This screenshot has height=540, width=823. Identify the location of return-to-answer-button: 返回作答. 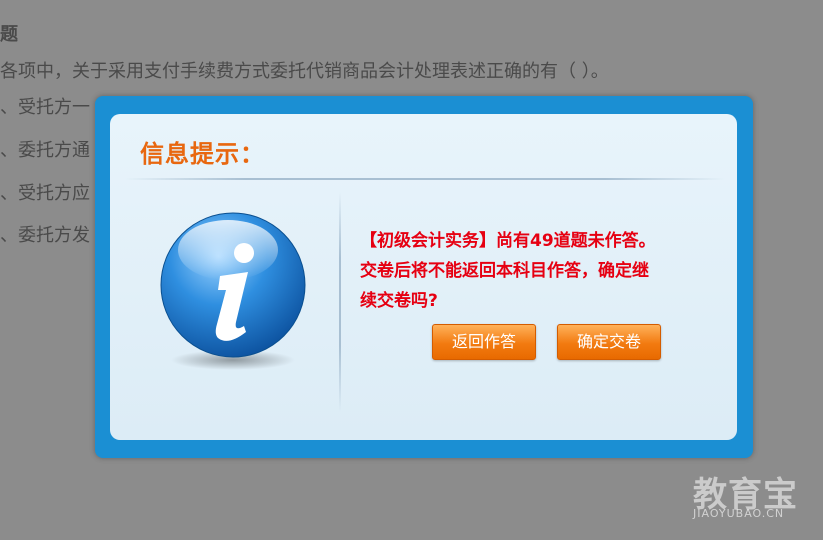
(484, 342).